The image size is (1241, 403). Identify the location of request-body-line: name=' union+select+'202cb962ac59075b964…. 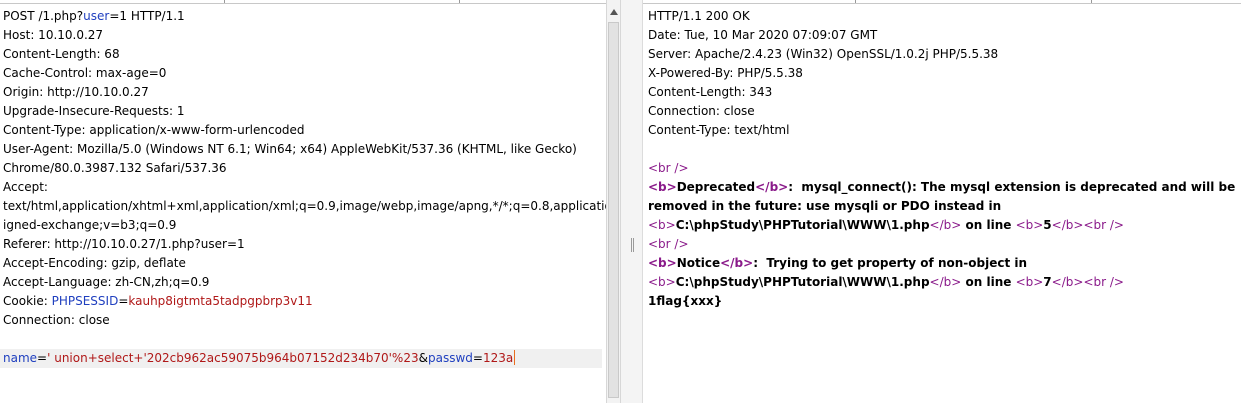
(301, 358).